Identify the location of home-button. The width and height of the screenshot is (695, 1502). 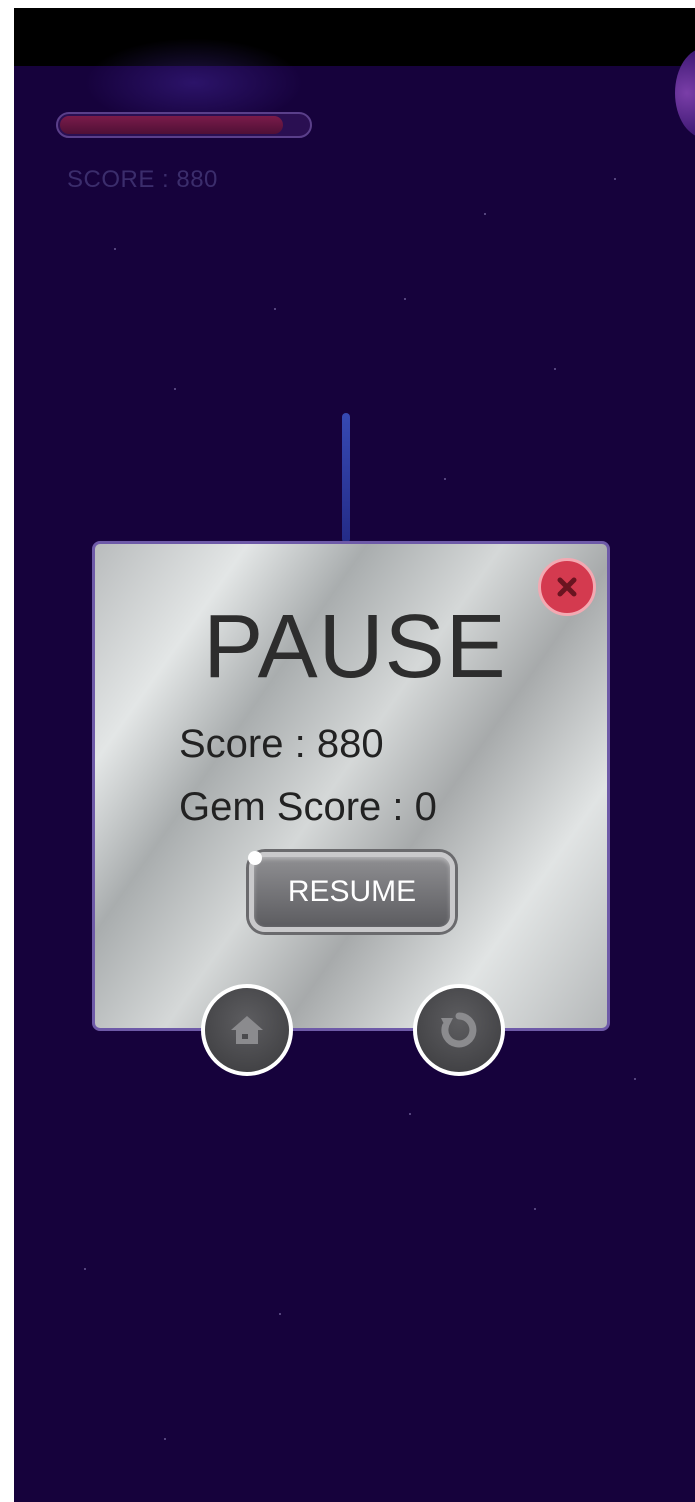
(247, 1030).